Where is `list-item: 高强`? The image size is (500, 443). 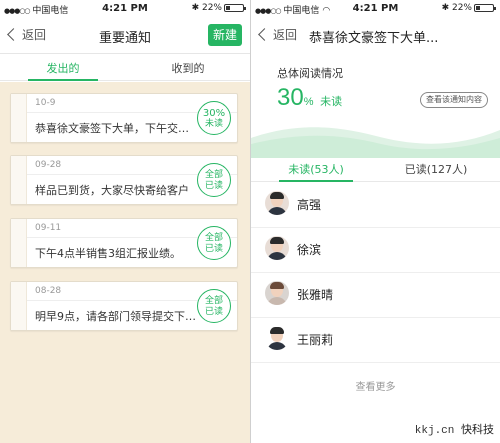
list-item: 高强 is located at coordinates (375, 205).